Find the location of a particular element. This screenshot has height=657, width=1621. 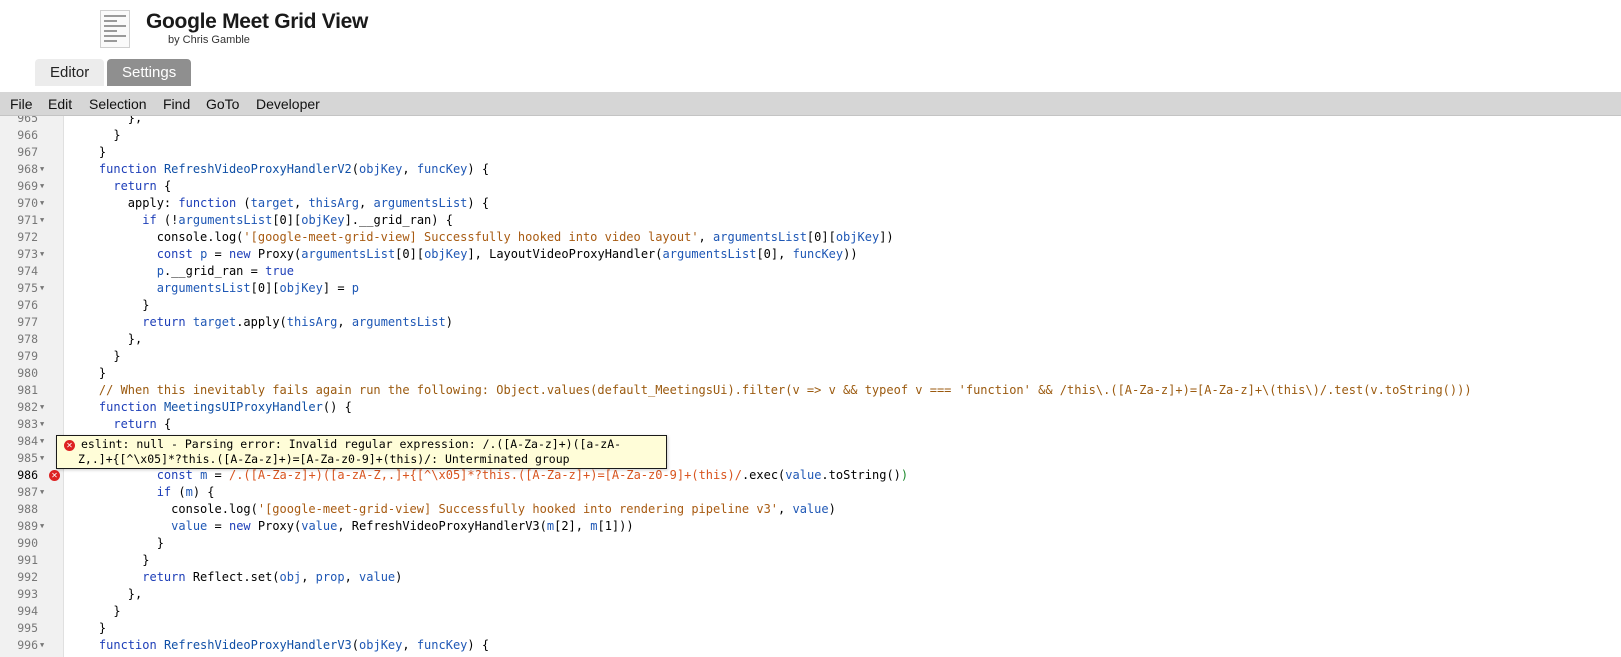

code-line: 991 } is located at coordinates (810, 560).